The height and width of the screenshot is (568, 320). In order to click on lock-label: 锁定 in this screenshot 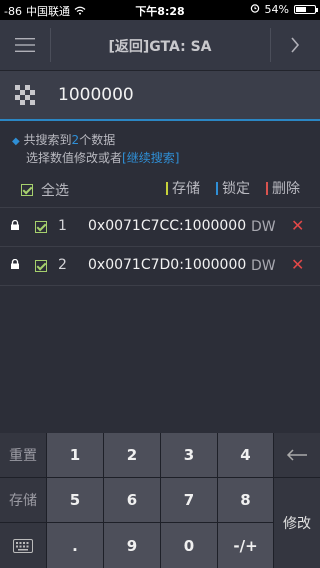, I will do `click(236, 189)`.